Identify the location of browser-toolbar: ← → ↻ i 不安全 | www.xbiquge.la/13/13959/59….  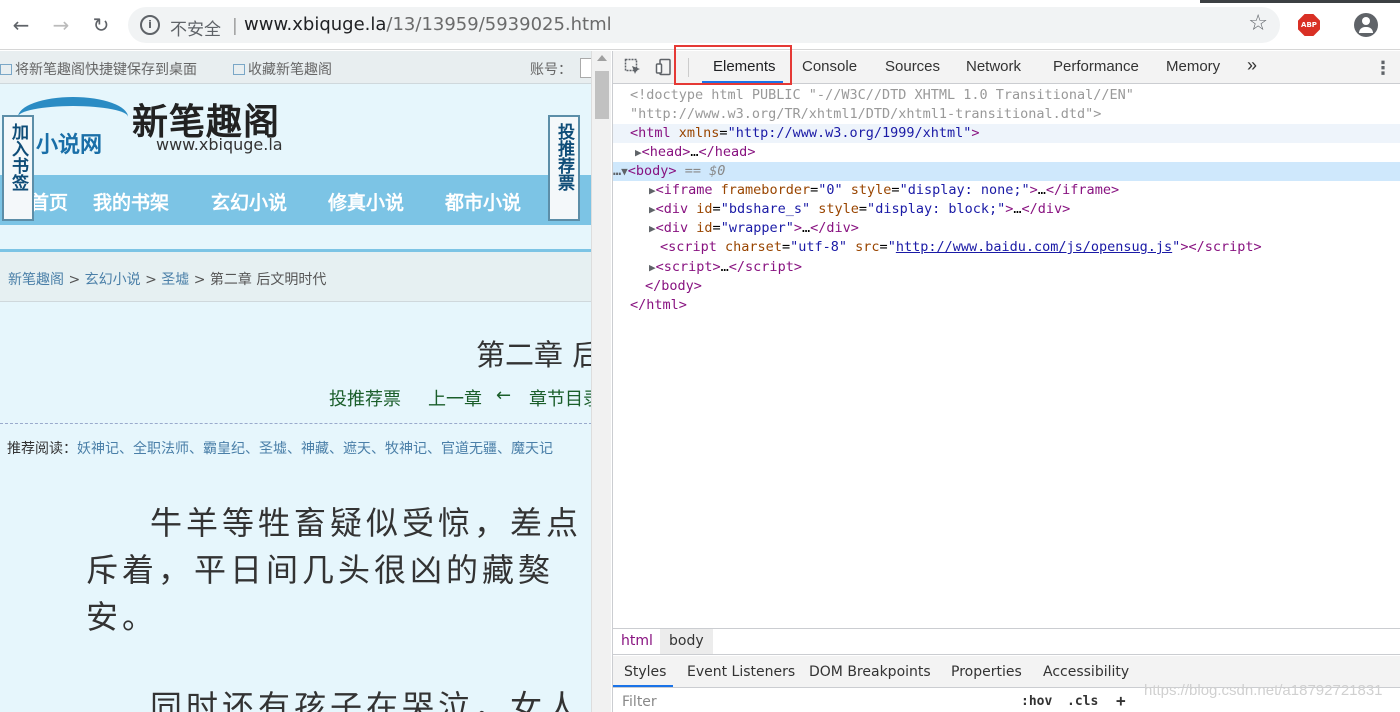
(700, 25).